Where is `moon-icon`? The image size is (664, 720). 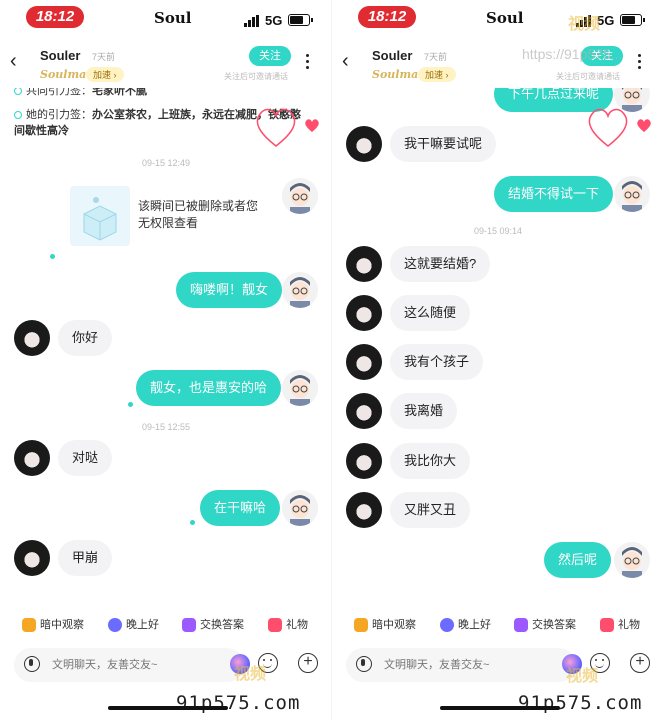
moon-icon is located at coordinates (447, 625).